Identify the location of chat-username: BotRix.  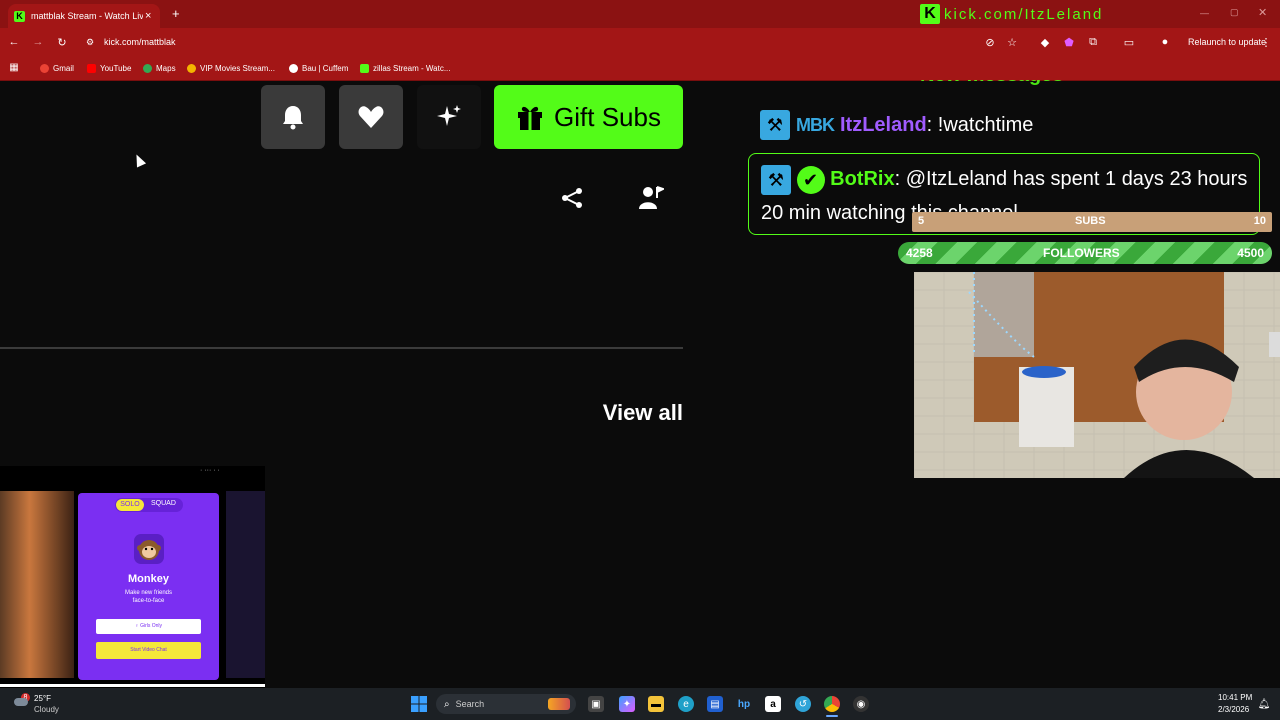
(862, 179).